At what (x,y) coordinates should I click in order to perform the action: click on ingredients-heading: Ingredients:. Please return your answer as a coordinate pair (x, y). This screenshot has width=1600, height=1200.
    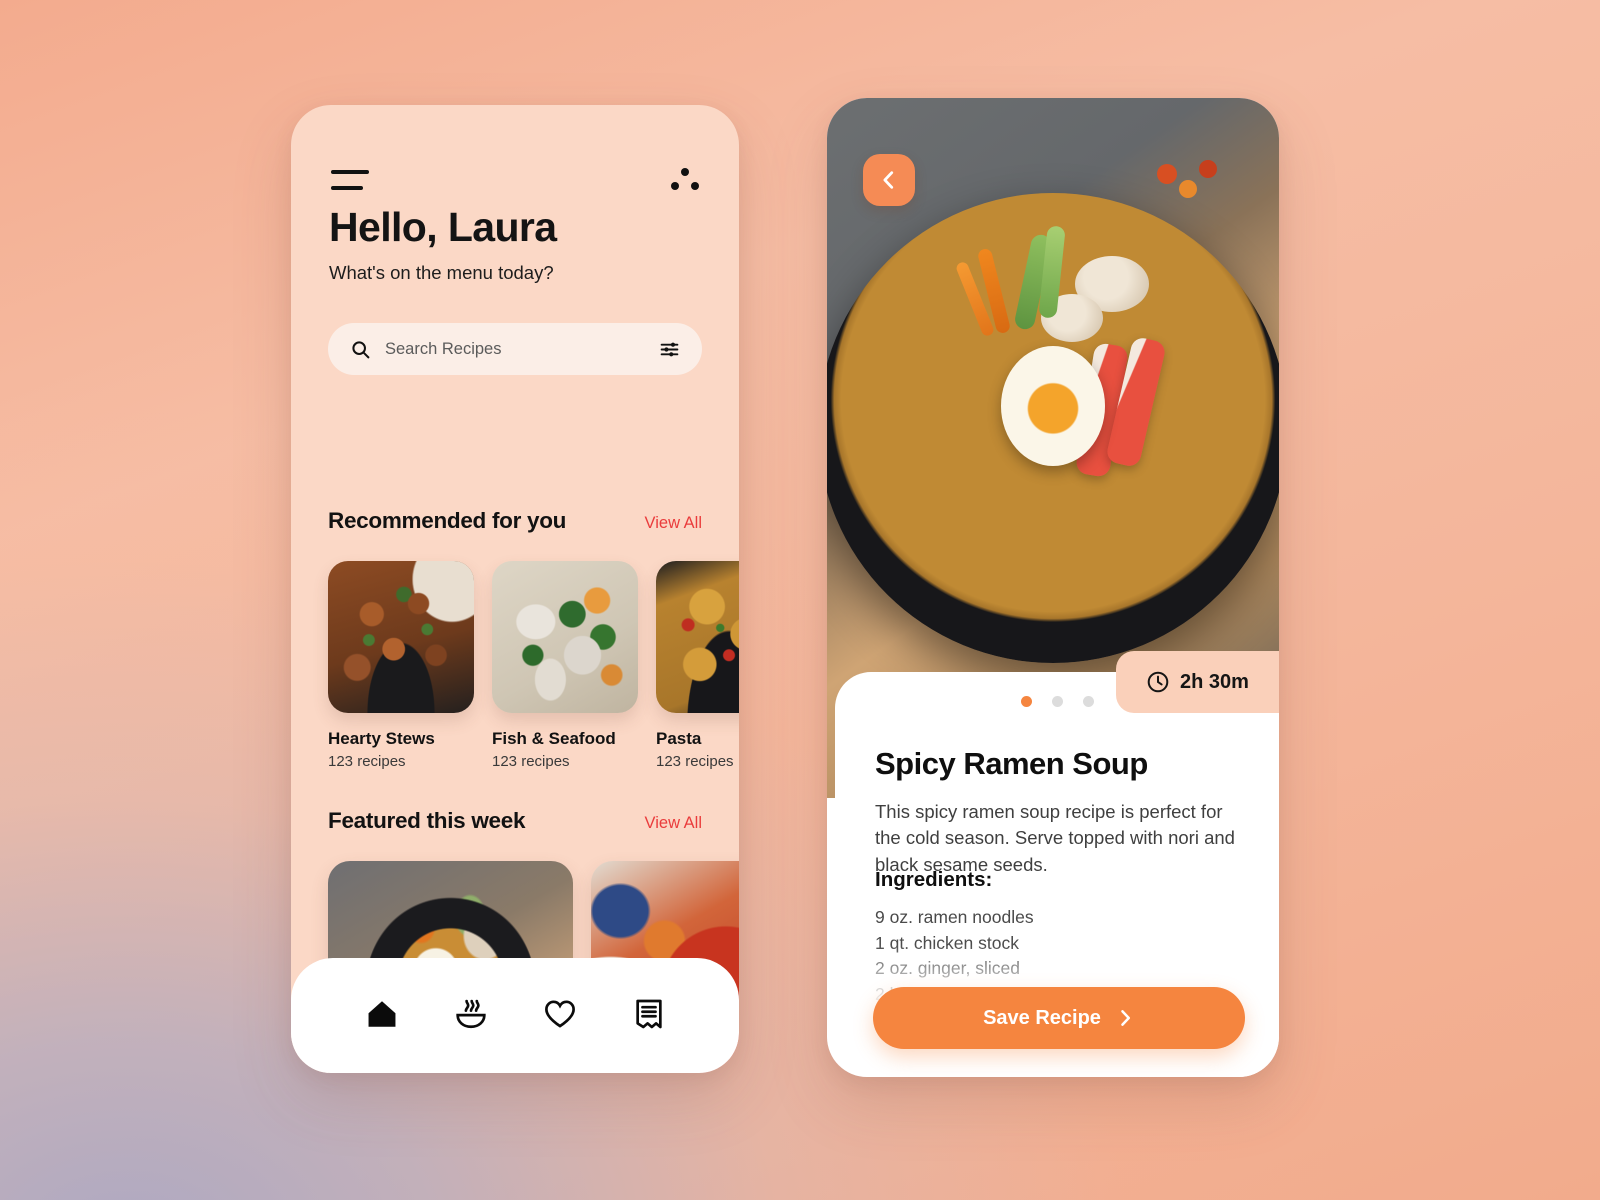
    Looking at the image, I should click on (934, 879).